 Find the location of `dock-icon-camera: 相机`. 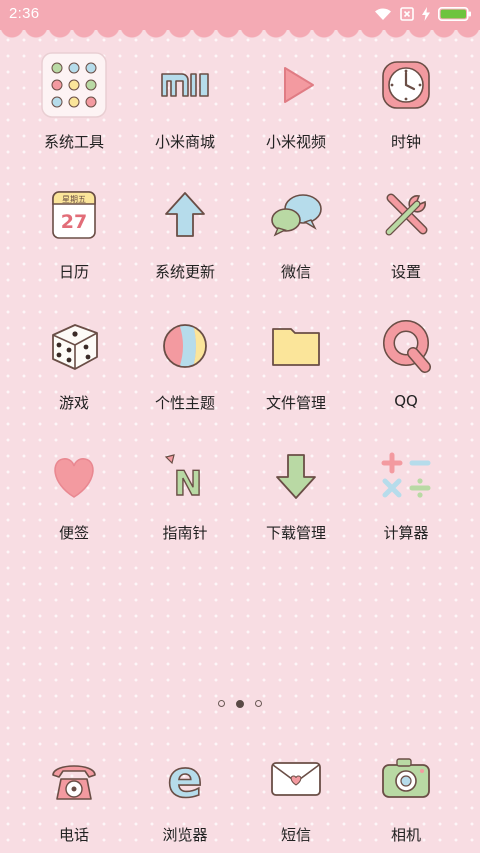

dock-icon-camera: 相机 is located at coordinates (406, 792).